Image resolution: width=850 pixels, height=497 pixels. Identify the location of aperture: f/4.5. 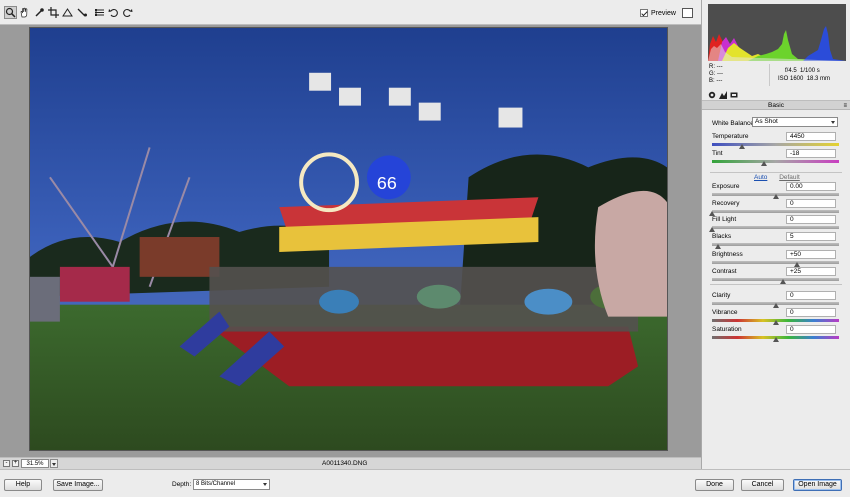
(791, 71).